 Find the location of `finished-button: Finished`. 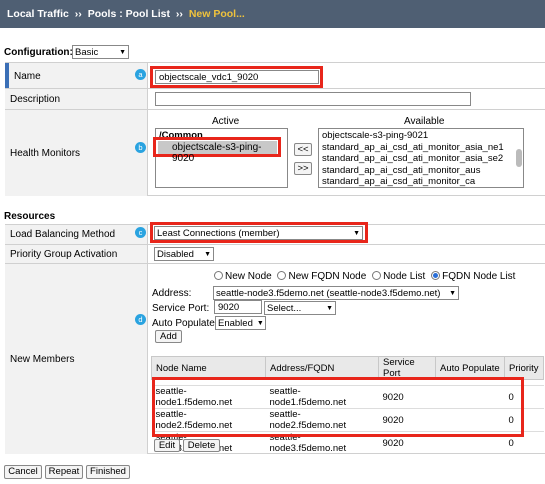

finished-button: Finished is located at coordinates (108, 472).